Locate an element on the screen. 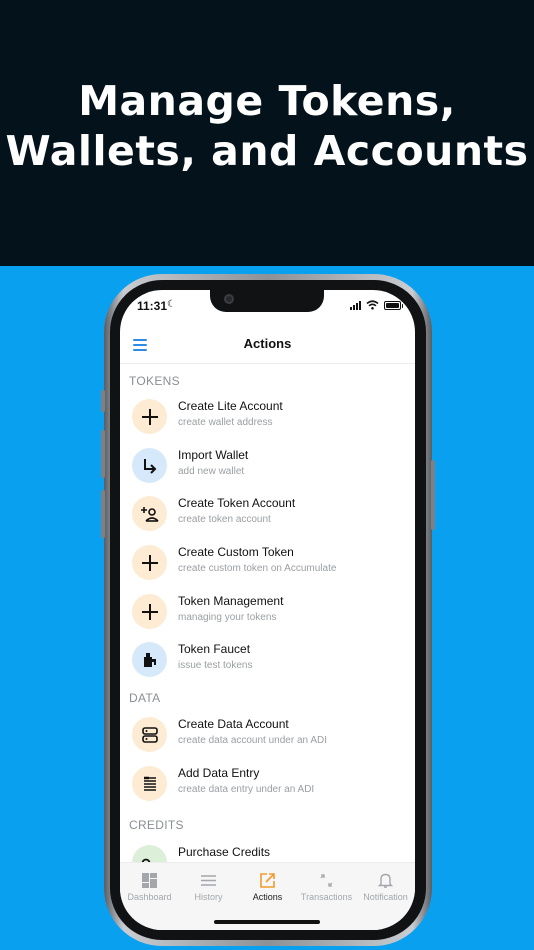 The image size is (534, 950). nav-label: History is located at coordinates (208, 897).